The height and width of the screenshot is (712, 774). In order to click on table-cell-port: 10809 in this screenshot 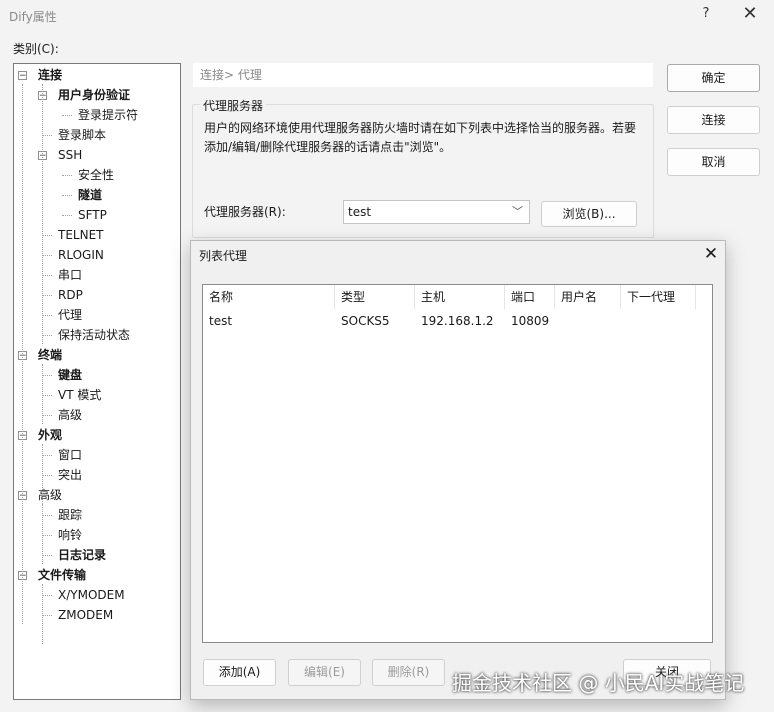, I will do `click(527, 321)`.